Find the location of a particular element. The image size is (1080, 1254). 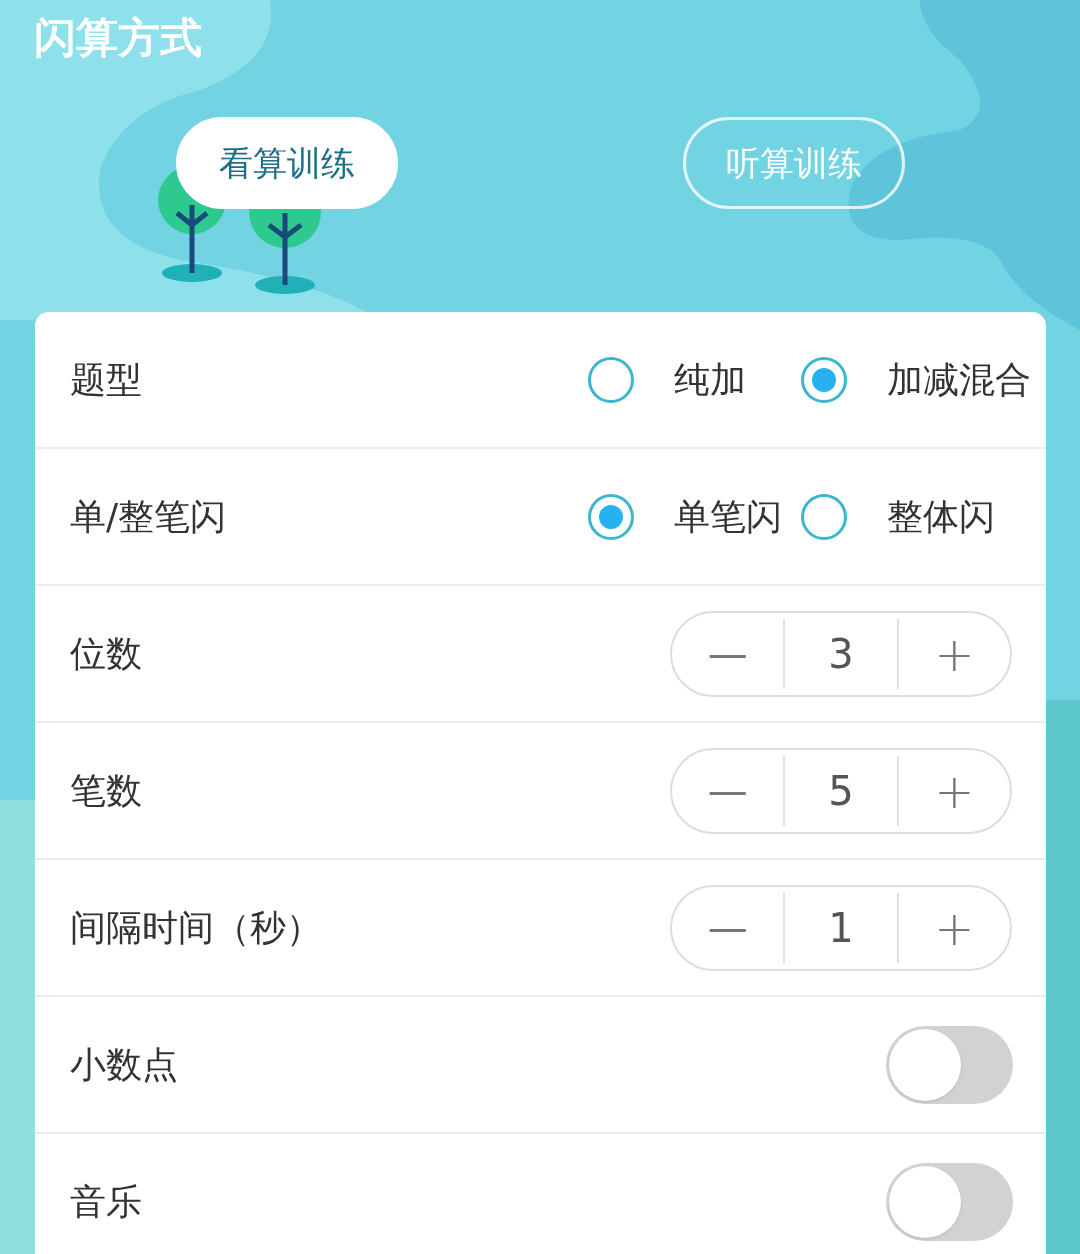

option-label: 加减混合 is located at coordinates (959, 379).